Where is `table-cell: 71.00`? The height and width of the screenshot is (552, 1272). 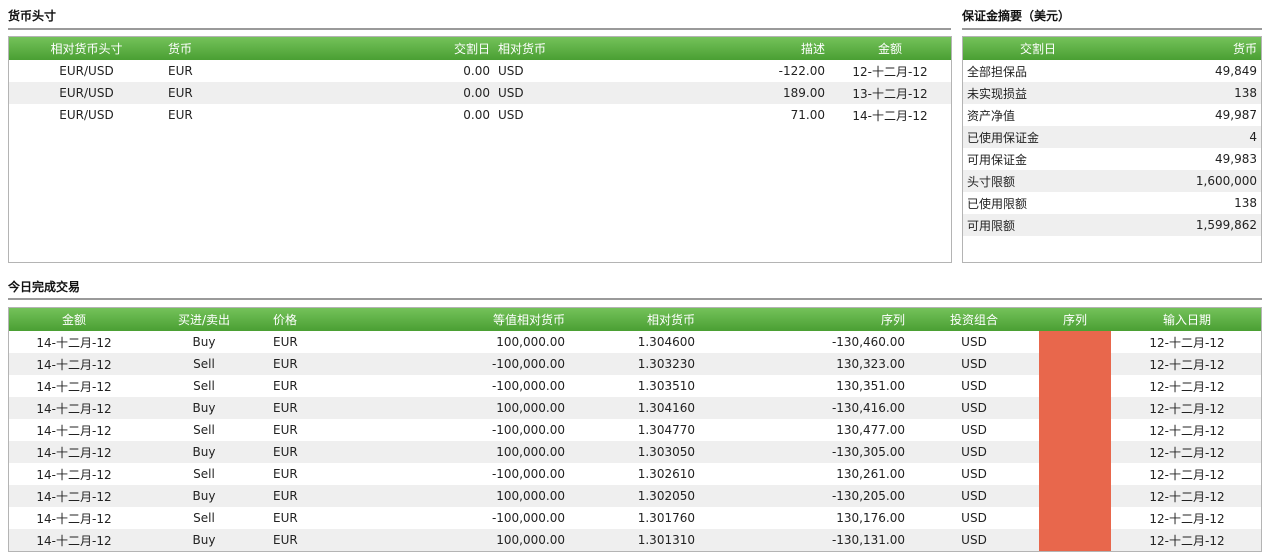
table-cell: 71.00 is located at coordinates (807, 115).